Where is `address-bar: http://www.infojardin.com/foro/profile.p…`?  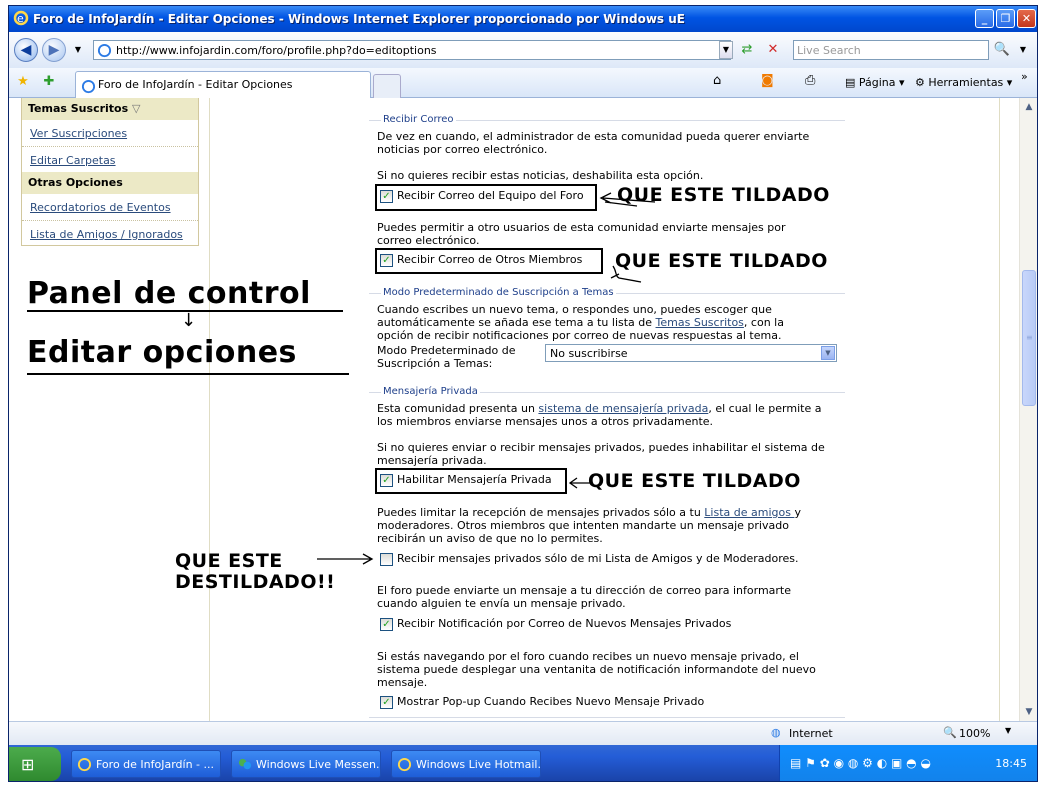
address-bar: http://www.infojardin.com/foro/profile.p… is located at coordinates (412, 50).